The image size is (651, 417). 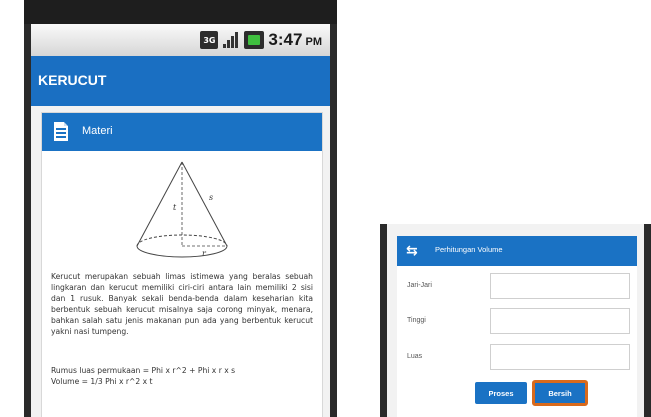 I want to click on tinggi-input, so click(x=560, y=321).